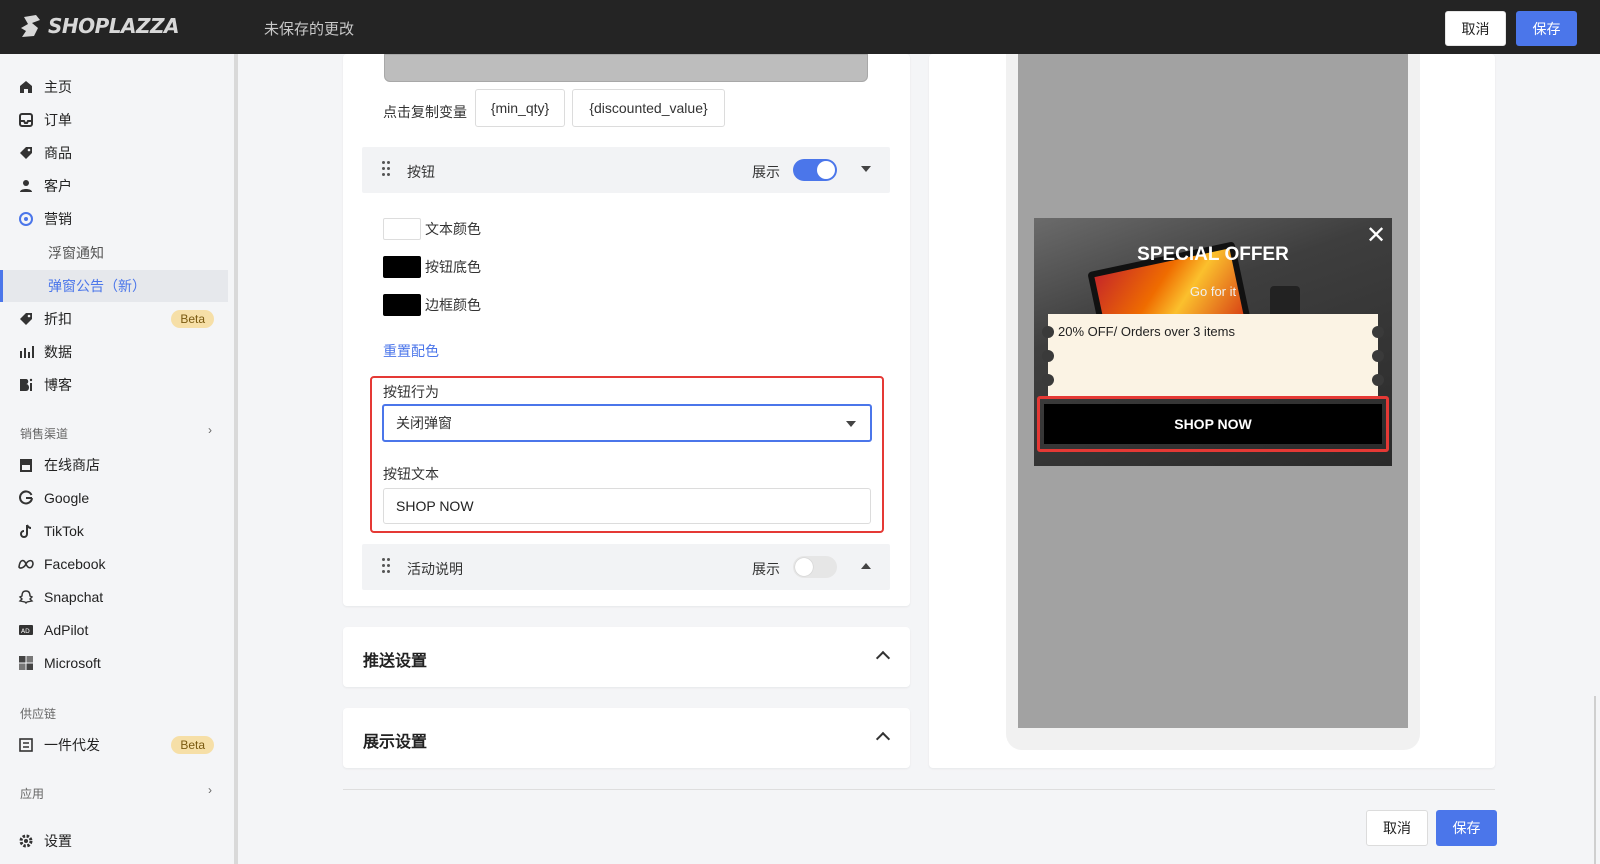  Describe the element at coordinates (210, 790) in the screenshot. I see `apps-chevron-icon: ›` at that location.